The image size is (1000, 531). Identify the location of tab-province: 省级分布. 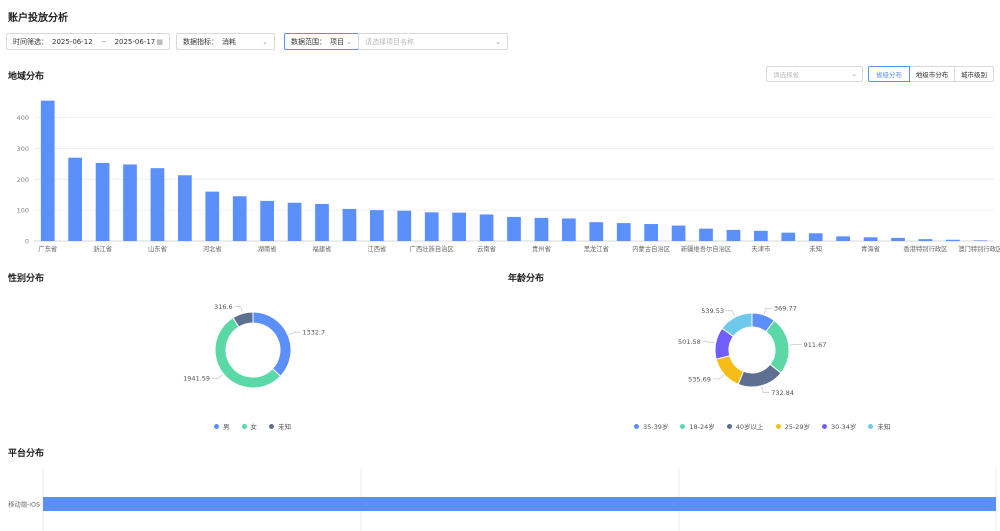
(889, 74).